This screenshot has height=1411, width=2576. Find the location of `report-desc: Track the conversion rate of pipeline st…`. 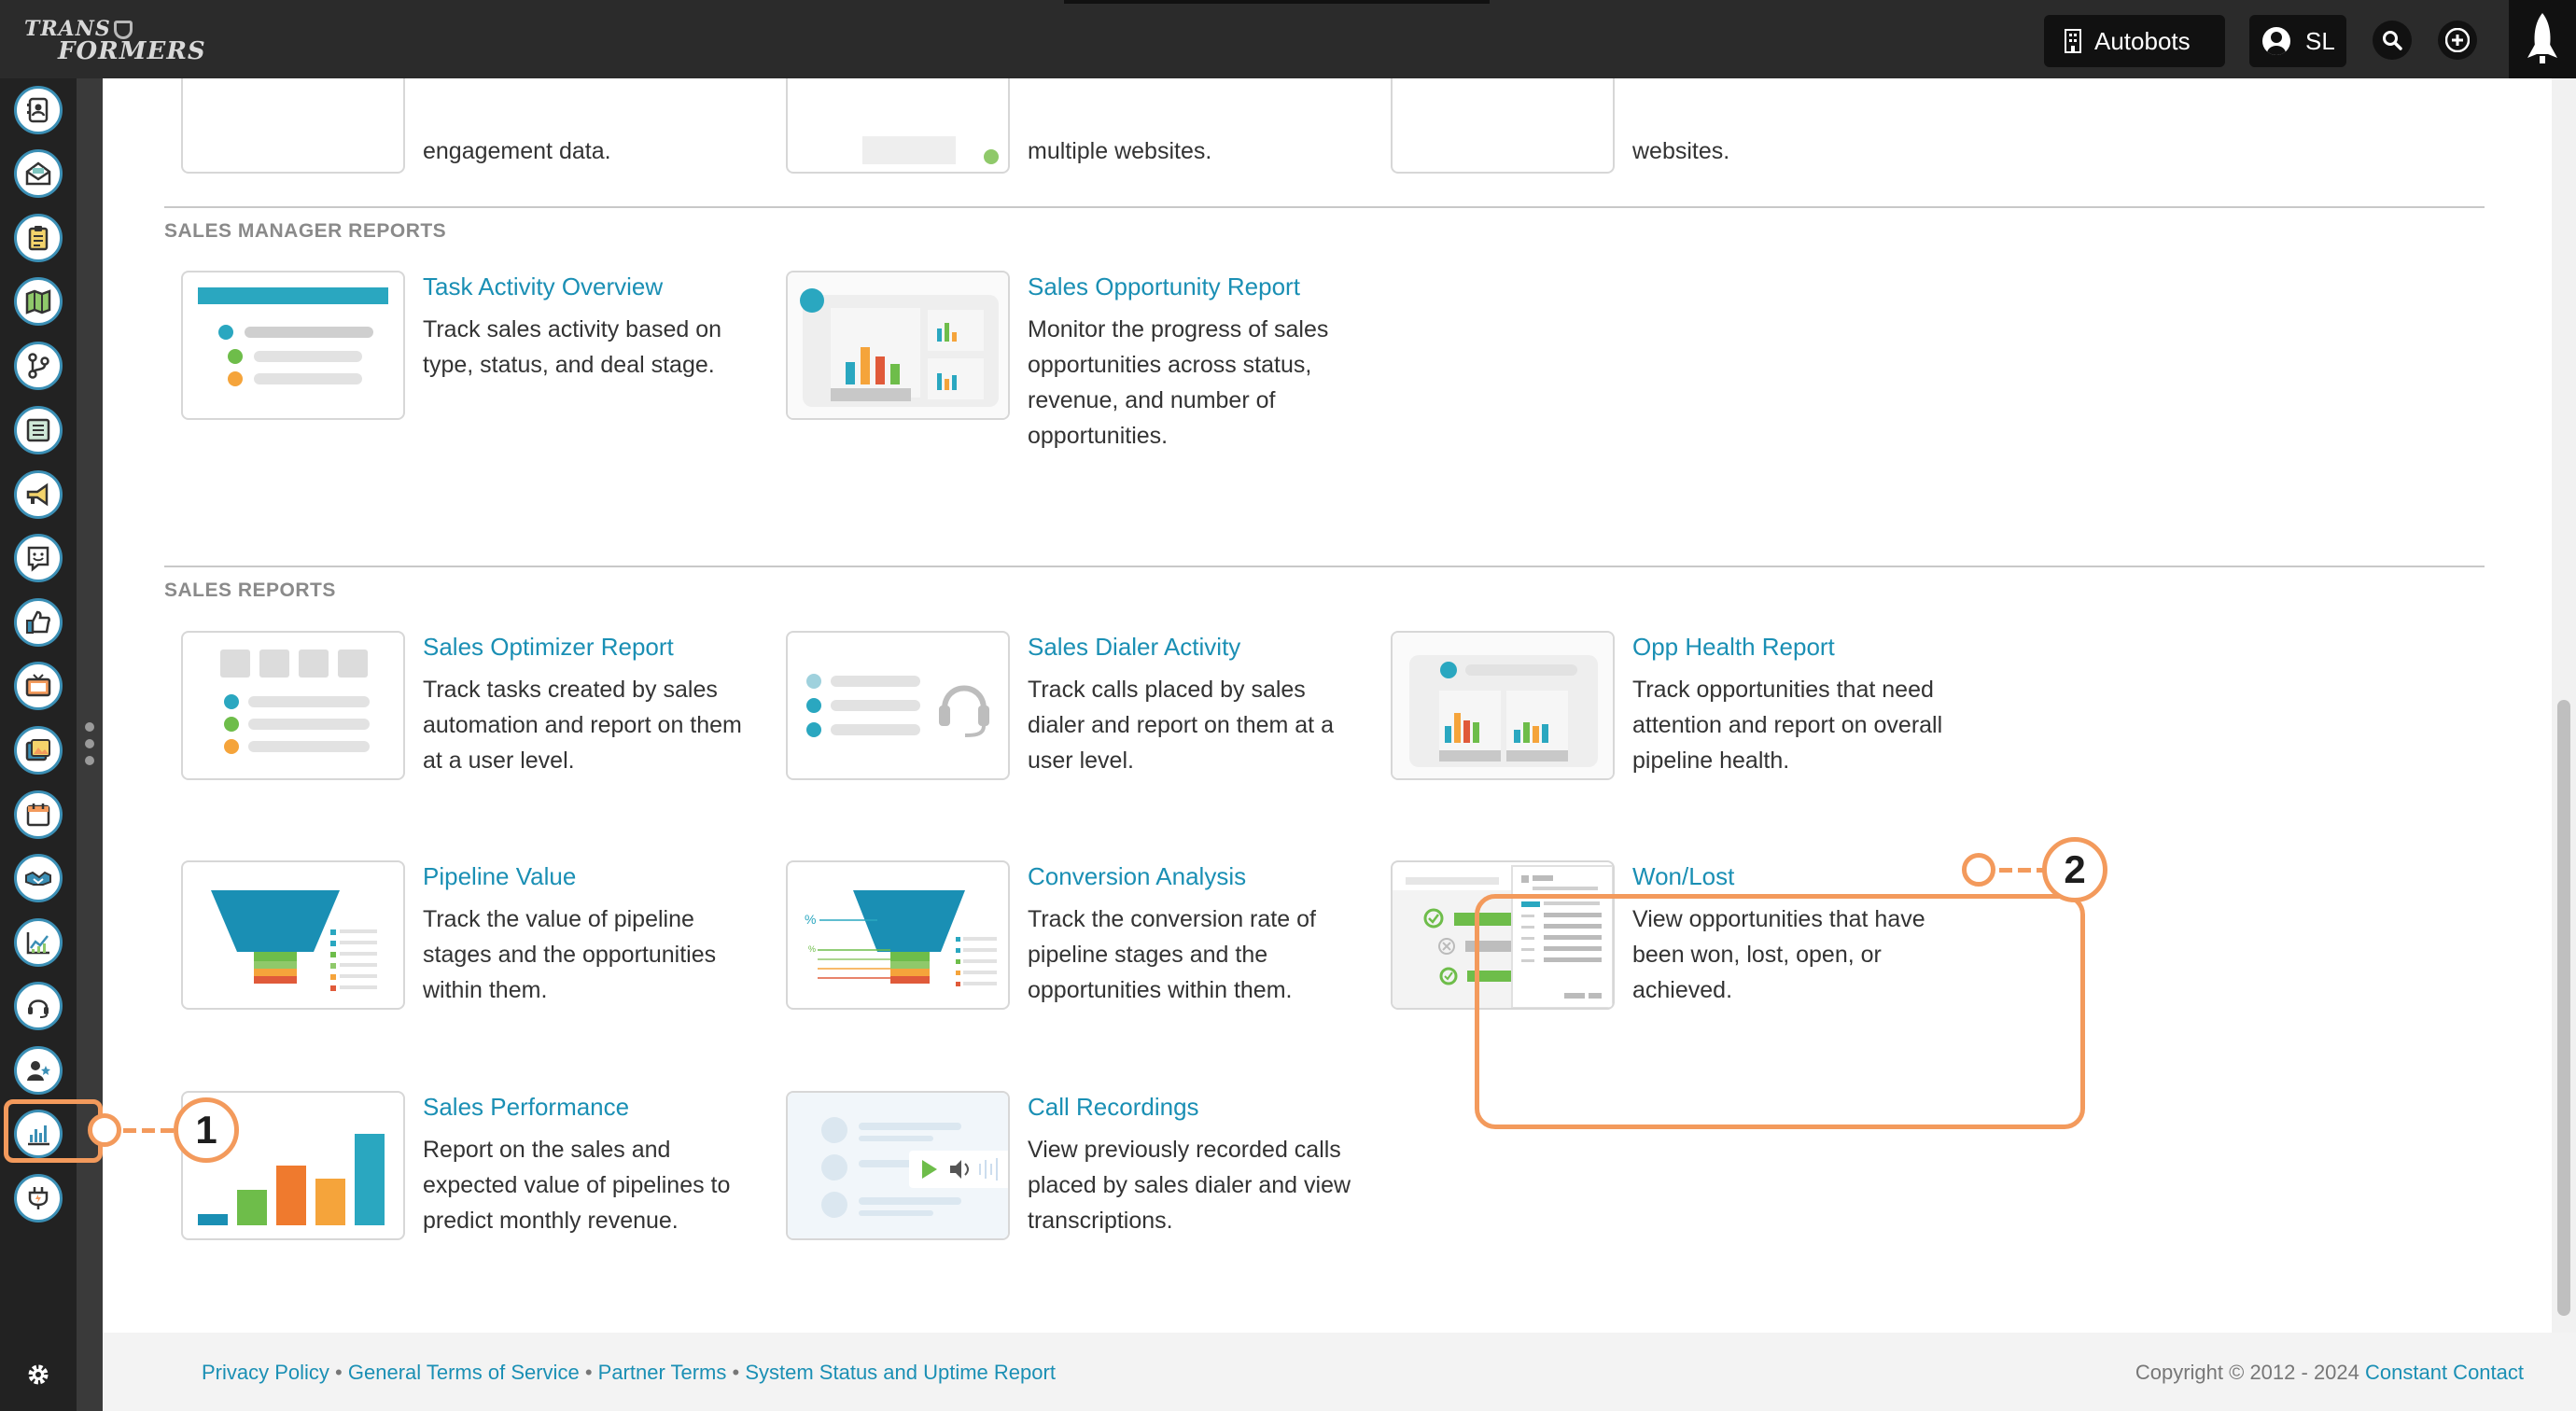

report-desc: Track the conversion rate of pipeline st… is located at coordinates (1172, 954).